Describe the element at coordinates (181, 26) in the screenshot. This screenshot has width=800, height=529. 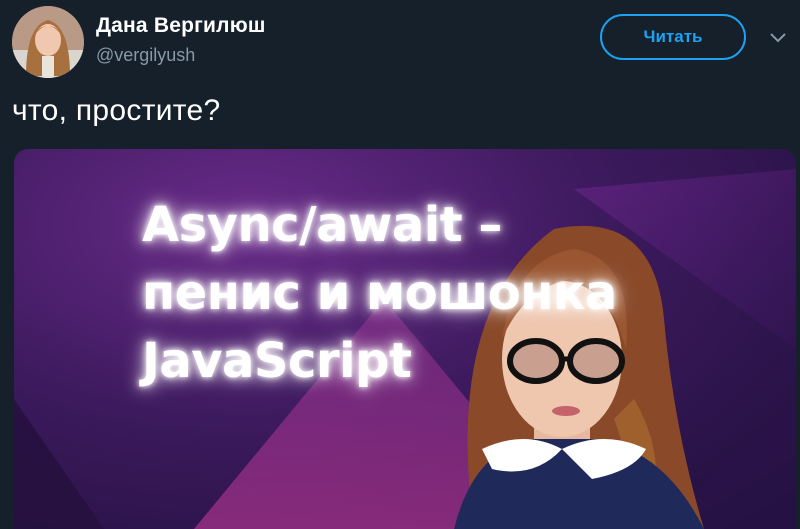
I see `author-name: Дана Вергилюш` at that location.